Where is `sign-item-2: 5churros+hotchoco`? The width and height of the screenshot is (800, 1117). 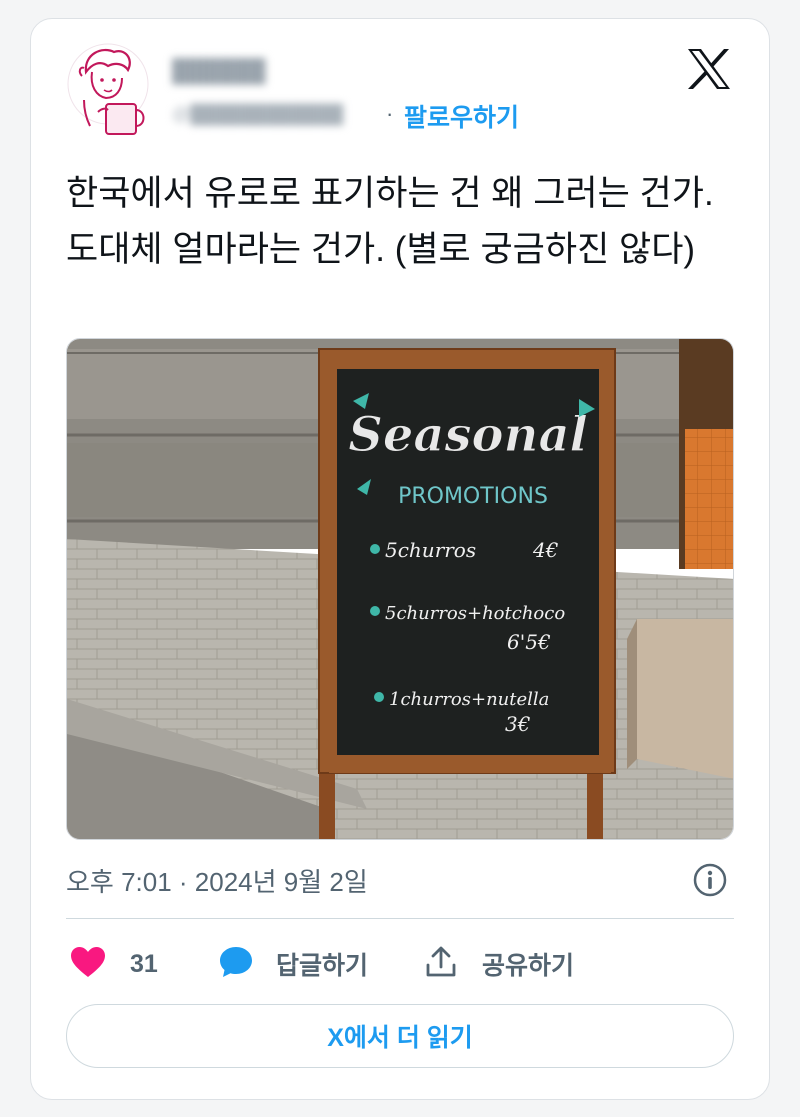 sign-item-2: 5churros+hotchoco is located at coordinates (475, 613).